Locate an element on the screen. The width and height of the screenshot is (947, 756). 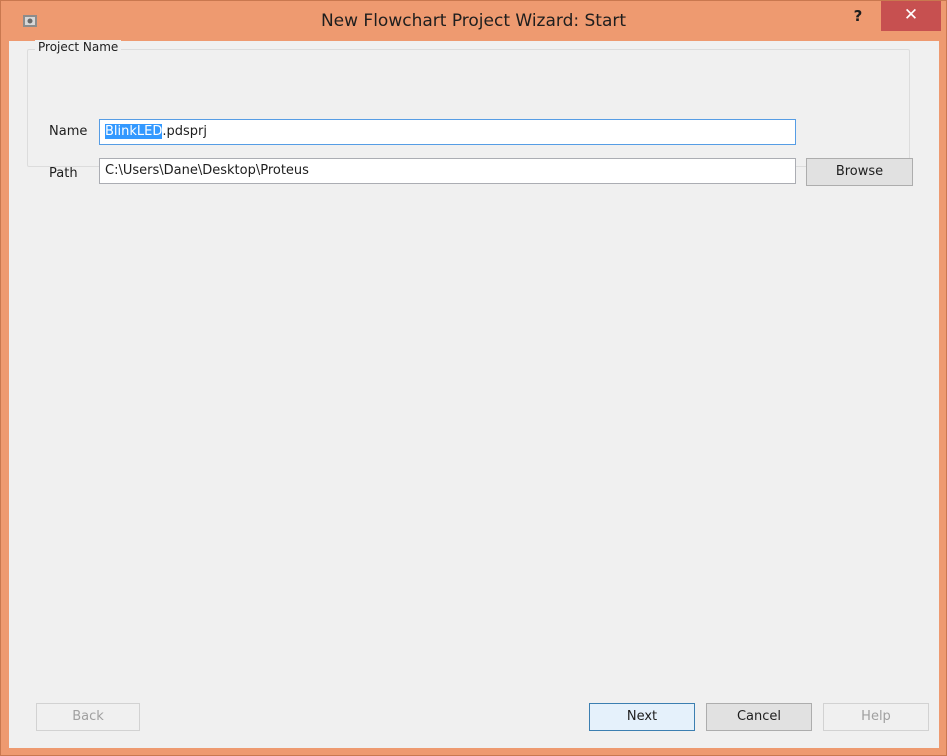
window-title: New Flowchart Project Wizard: Start is located at coordinates (473, 21).